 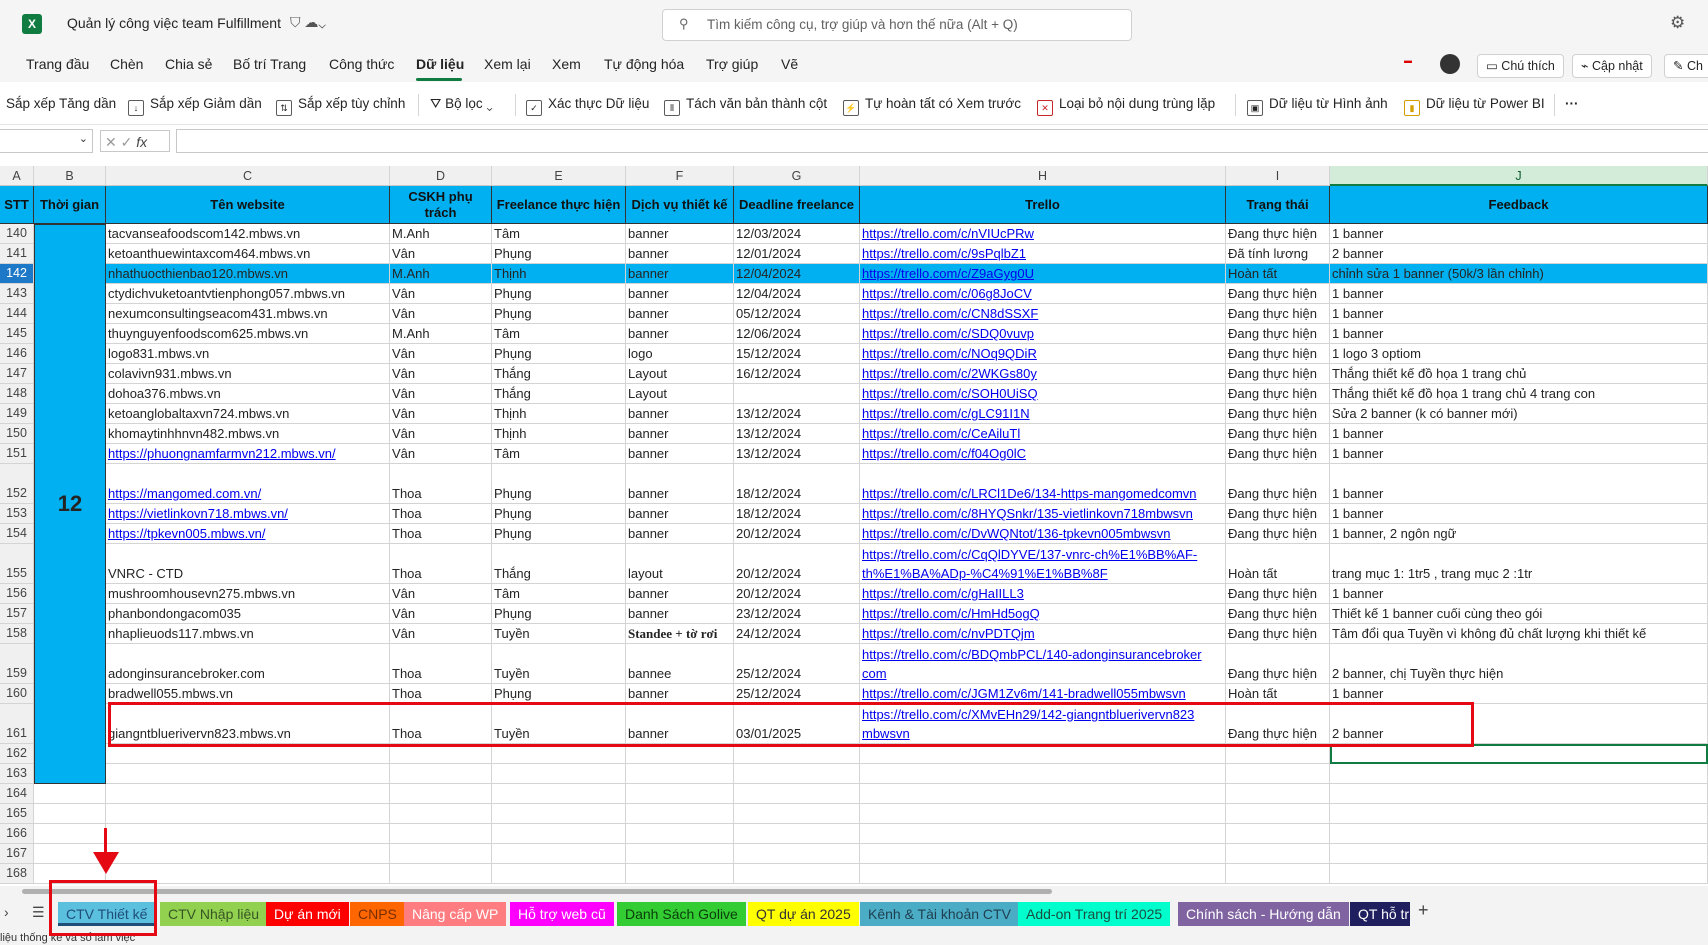 I want to click on table-cell: 05/12/2024, so click(x=797, y=314).